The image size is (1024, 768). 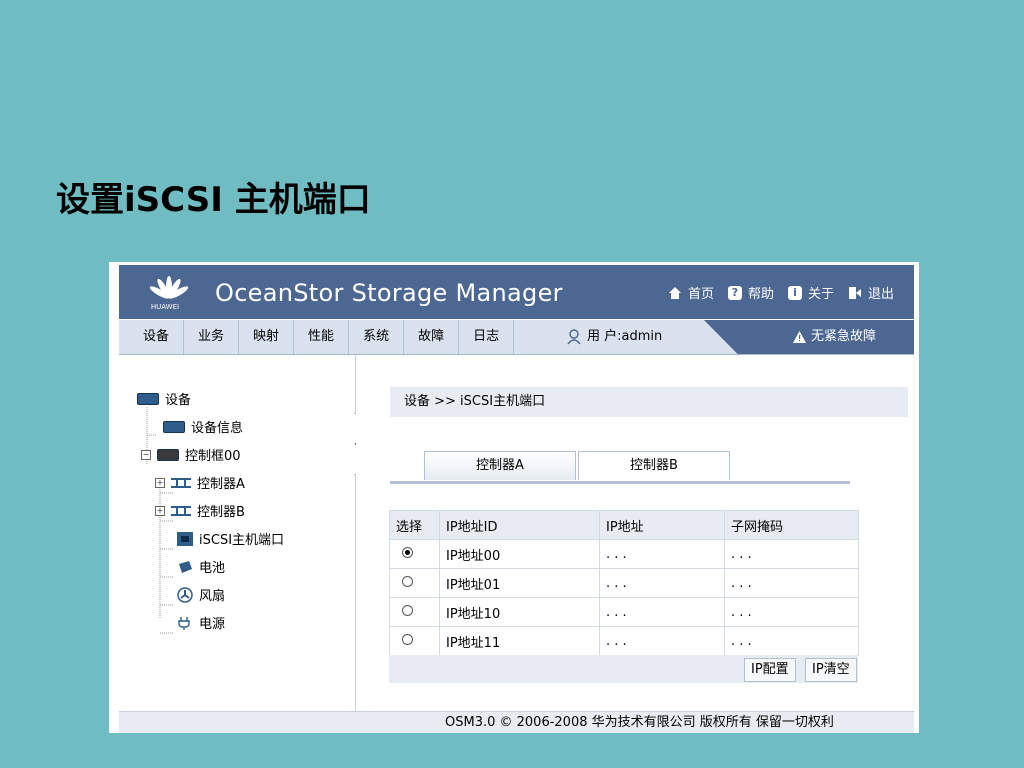 I want to click on user-label: 用 户:admin, so click(x=625, y=336).